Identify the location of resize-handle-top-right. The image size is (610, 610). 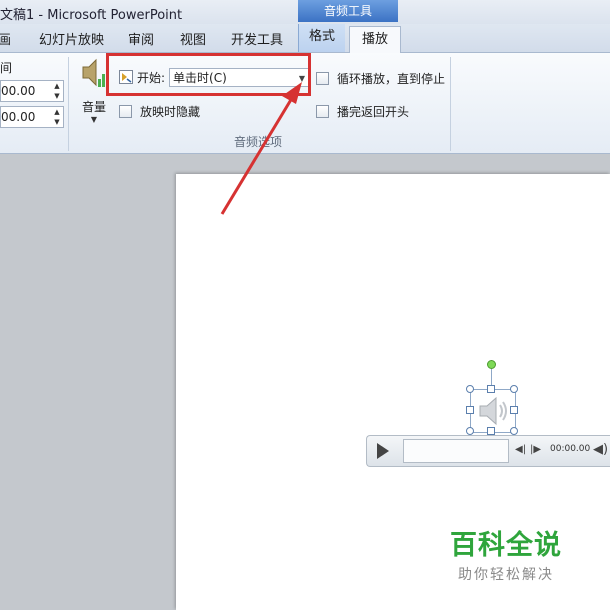
(514, 389).